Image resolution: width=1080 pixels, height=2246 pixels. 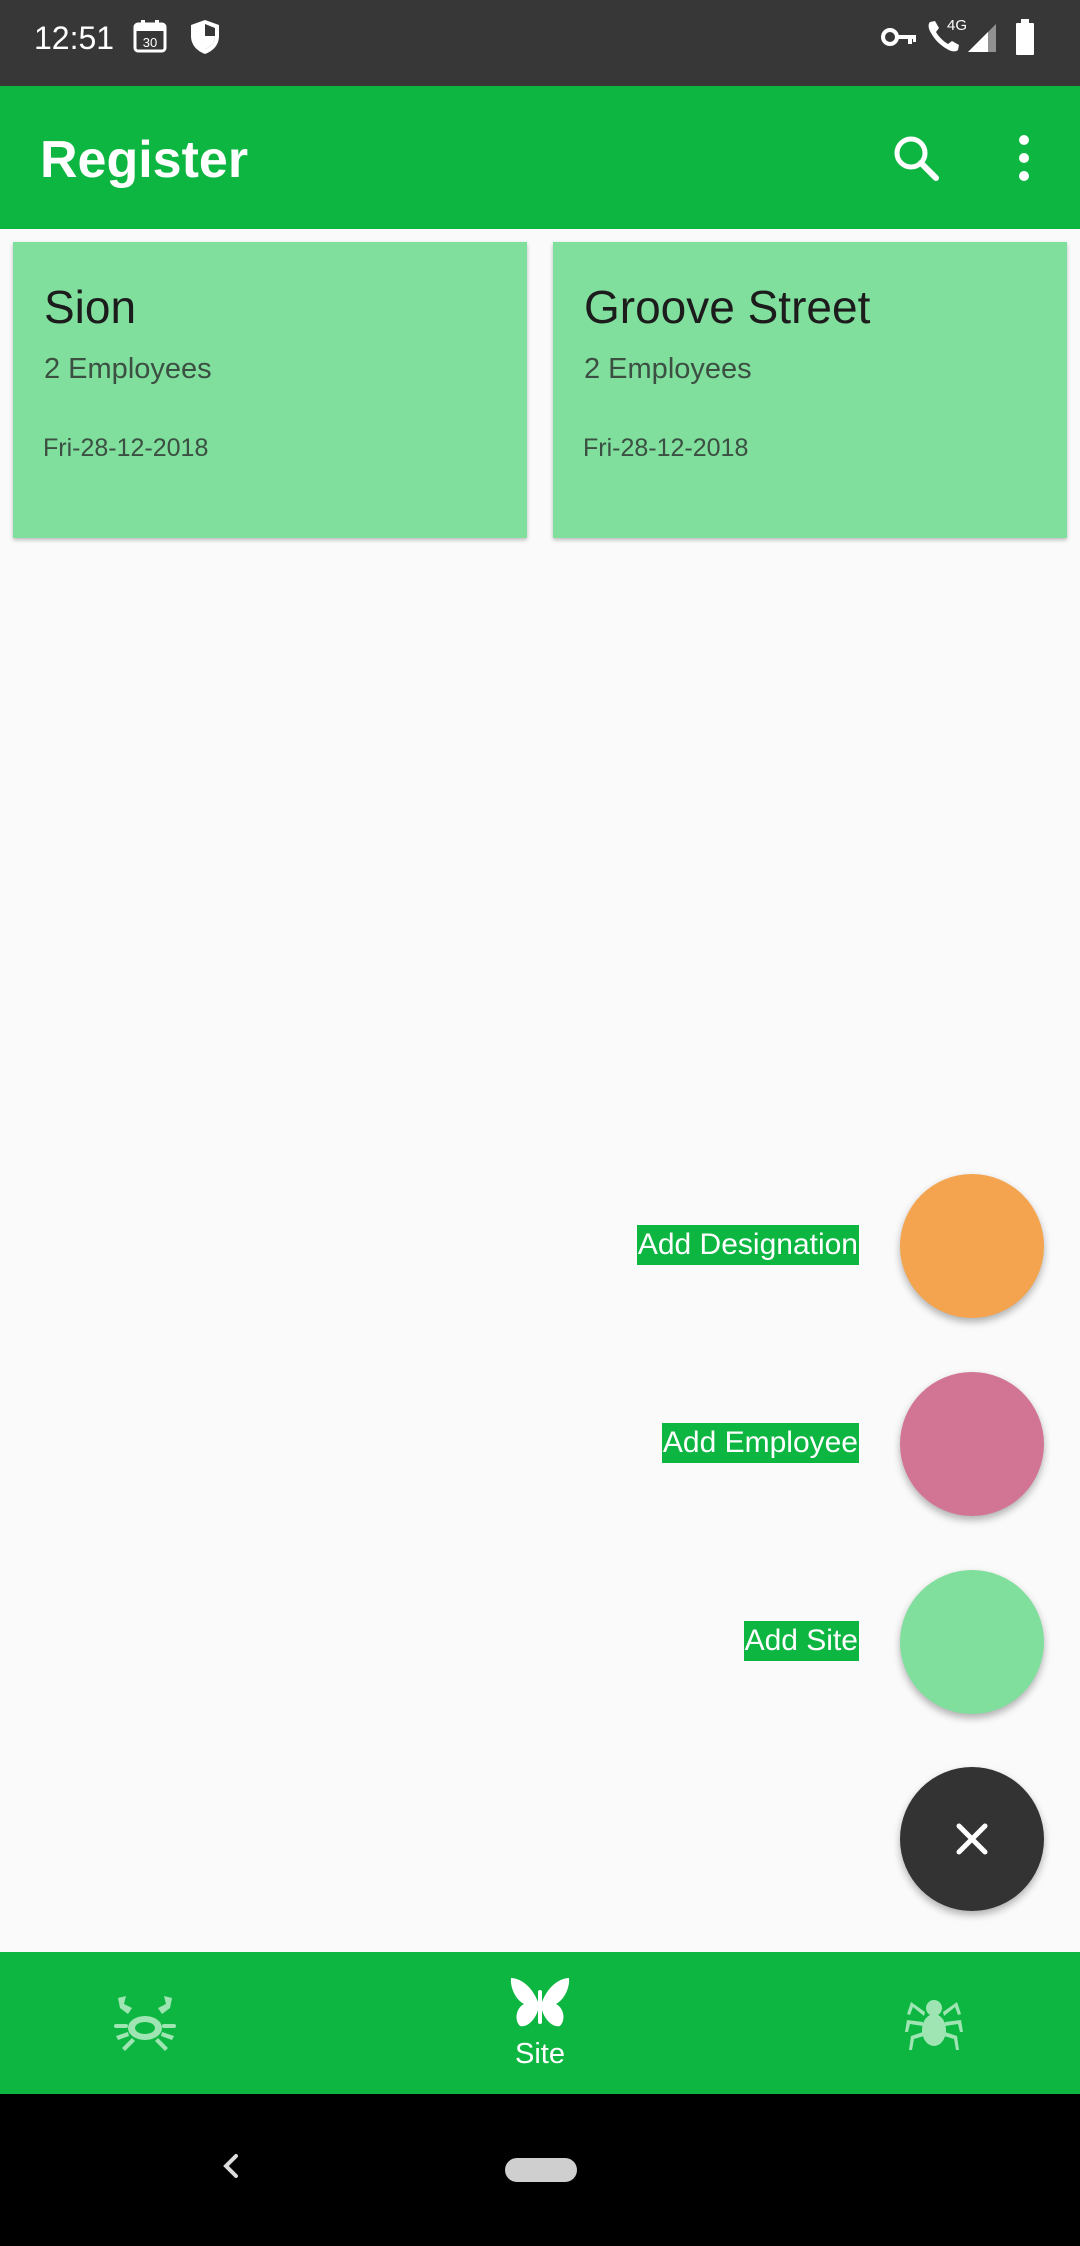 I want to click on add-employee-label: Add Employee, so click(x=760, y=1443).